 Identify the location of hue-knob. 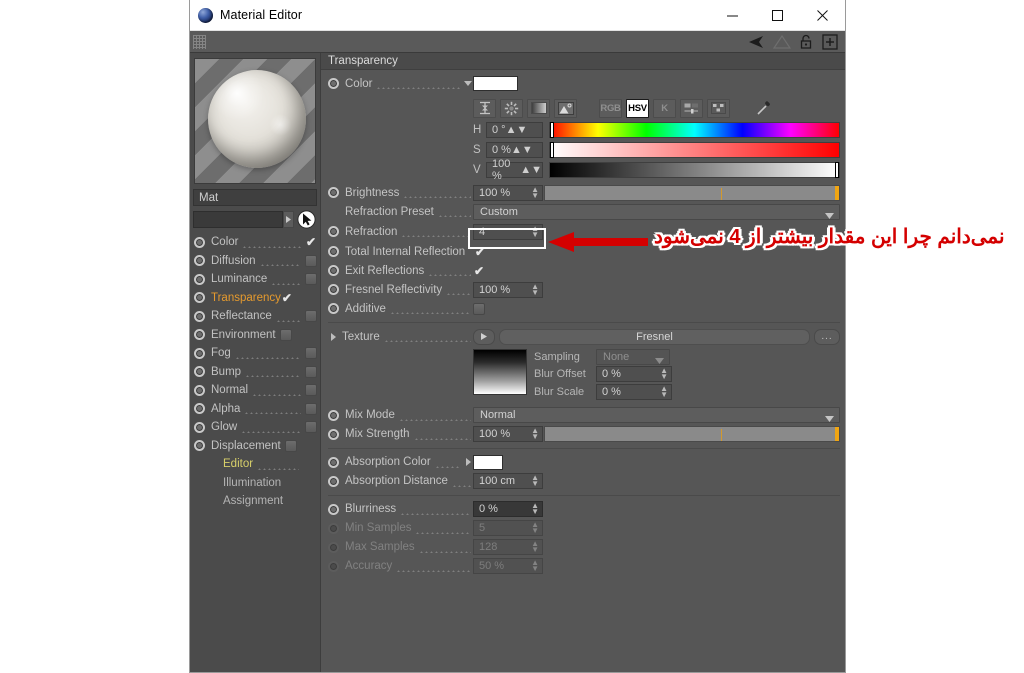
(552, 130).